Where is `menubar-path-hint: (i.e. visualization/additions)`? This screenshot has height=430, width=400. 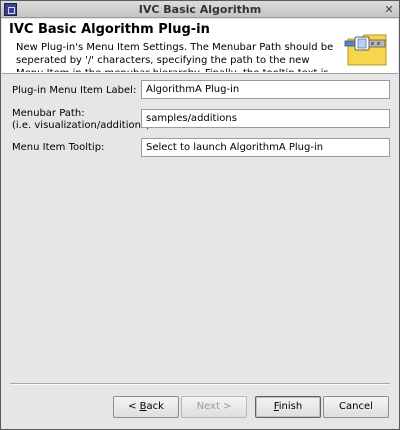
menubar-path-hint: (i.e. visualization/additions) is located at coordinates (81, 125).